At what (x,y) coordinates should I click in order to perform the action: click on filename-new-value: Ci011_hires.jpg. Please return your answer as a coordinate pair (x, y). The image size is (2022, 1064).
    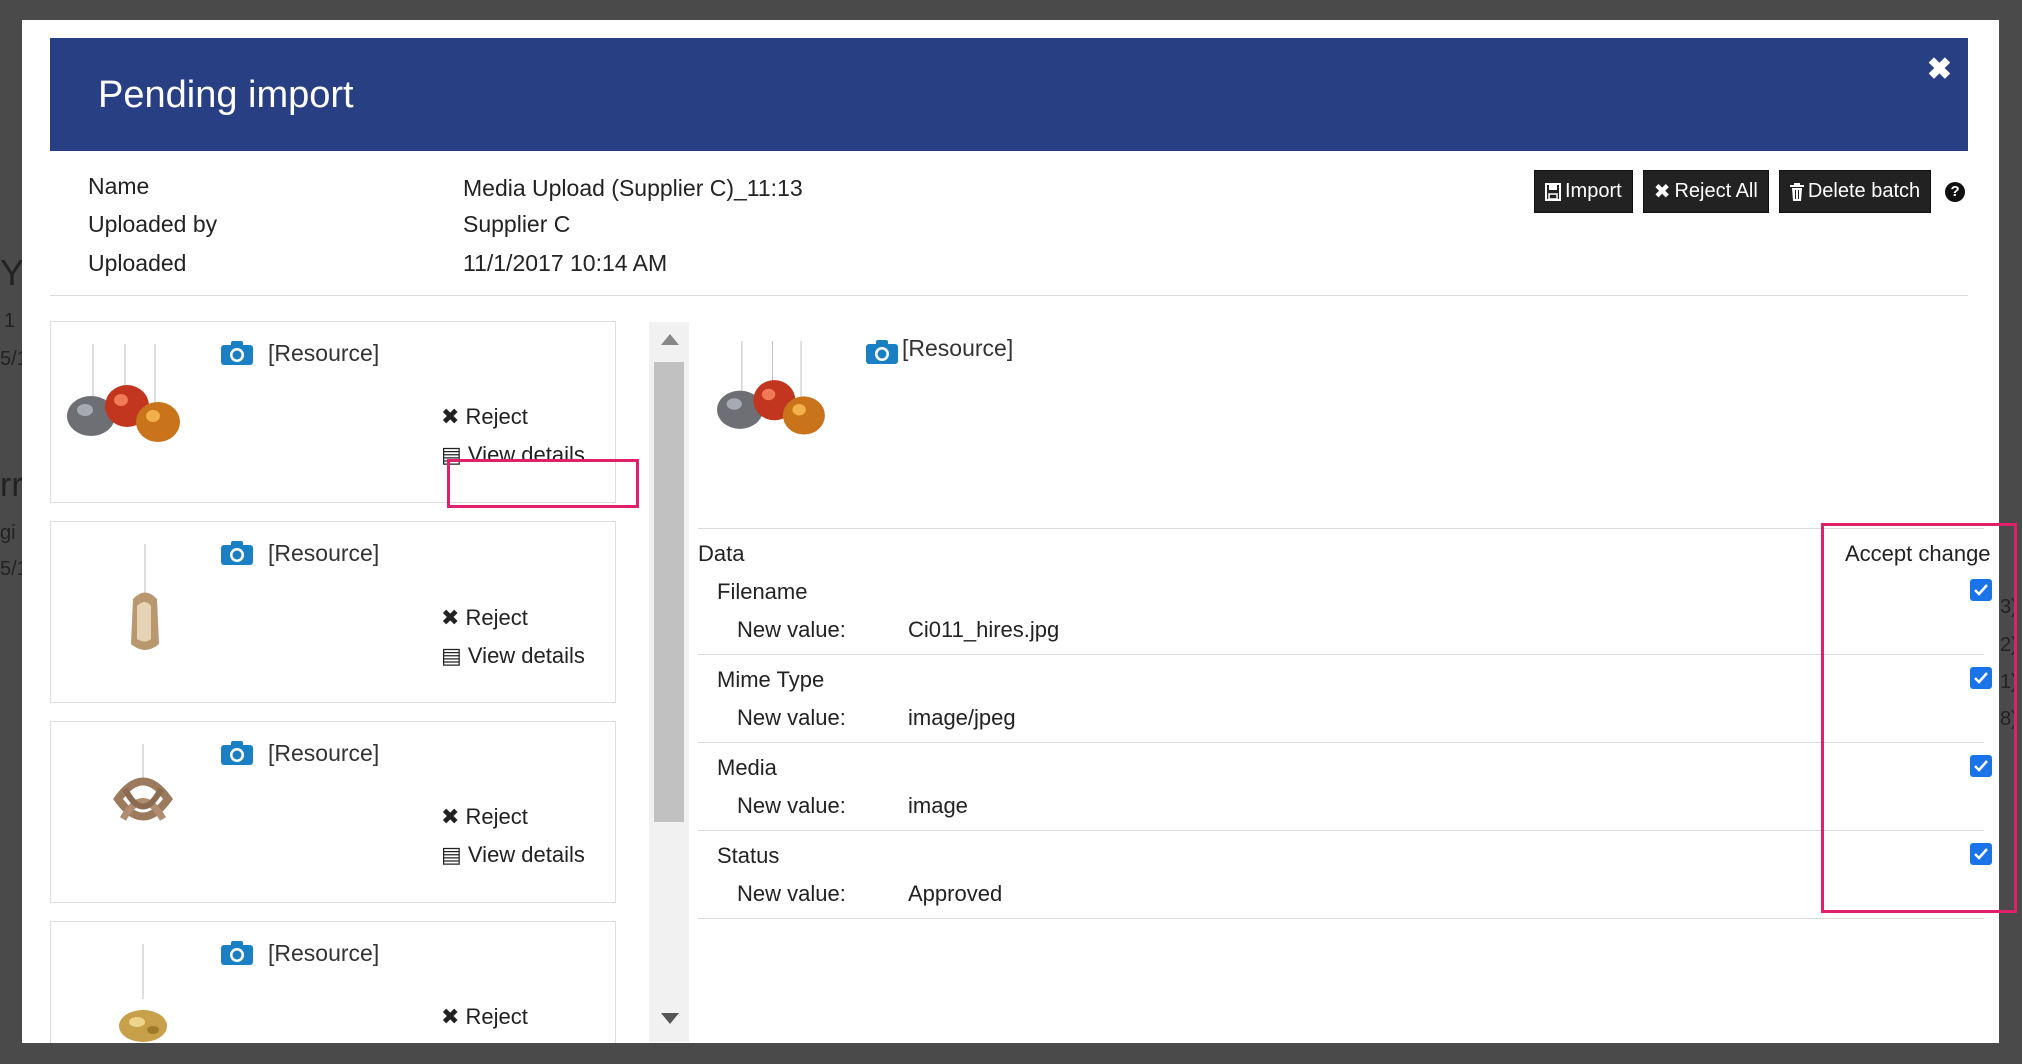
    Looking at the image, I should click on (984, 629).